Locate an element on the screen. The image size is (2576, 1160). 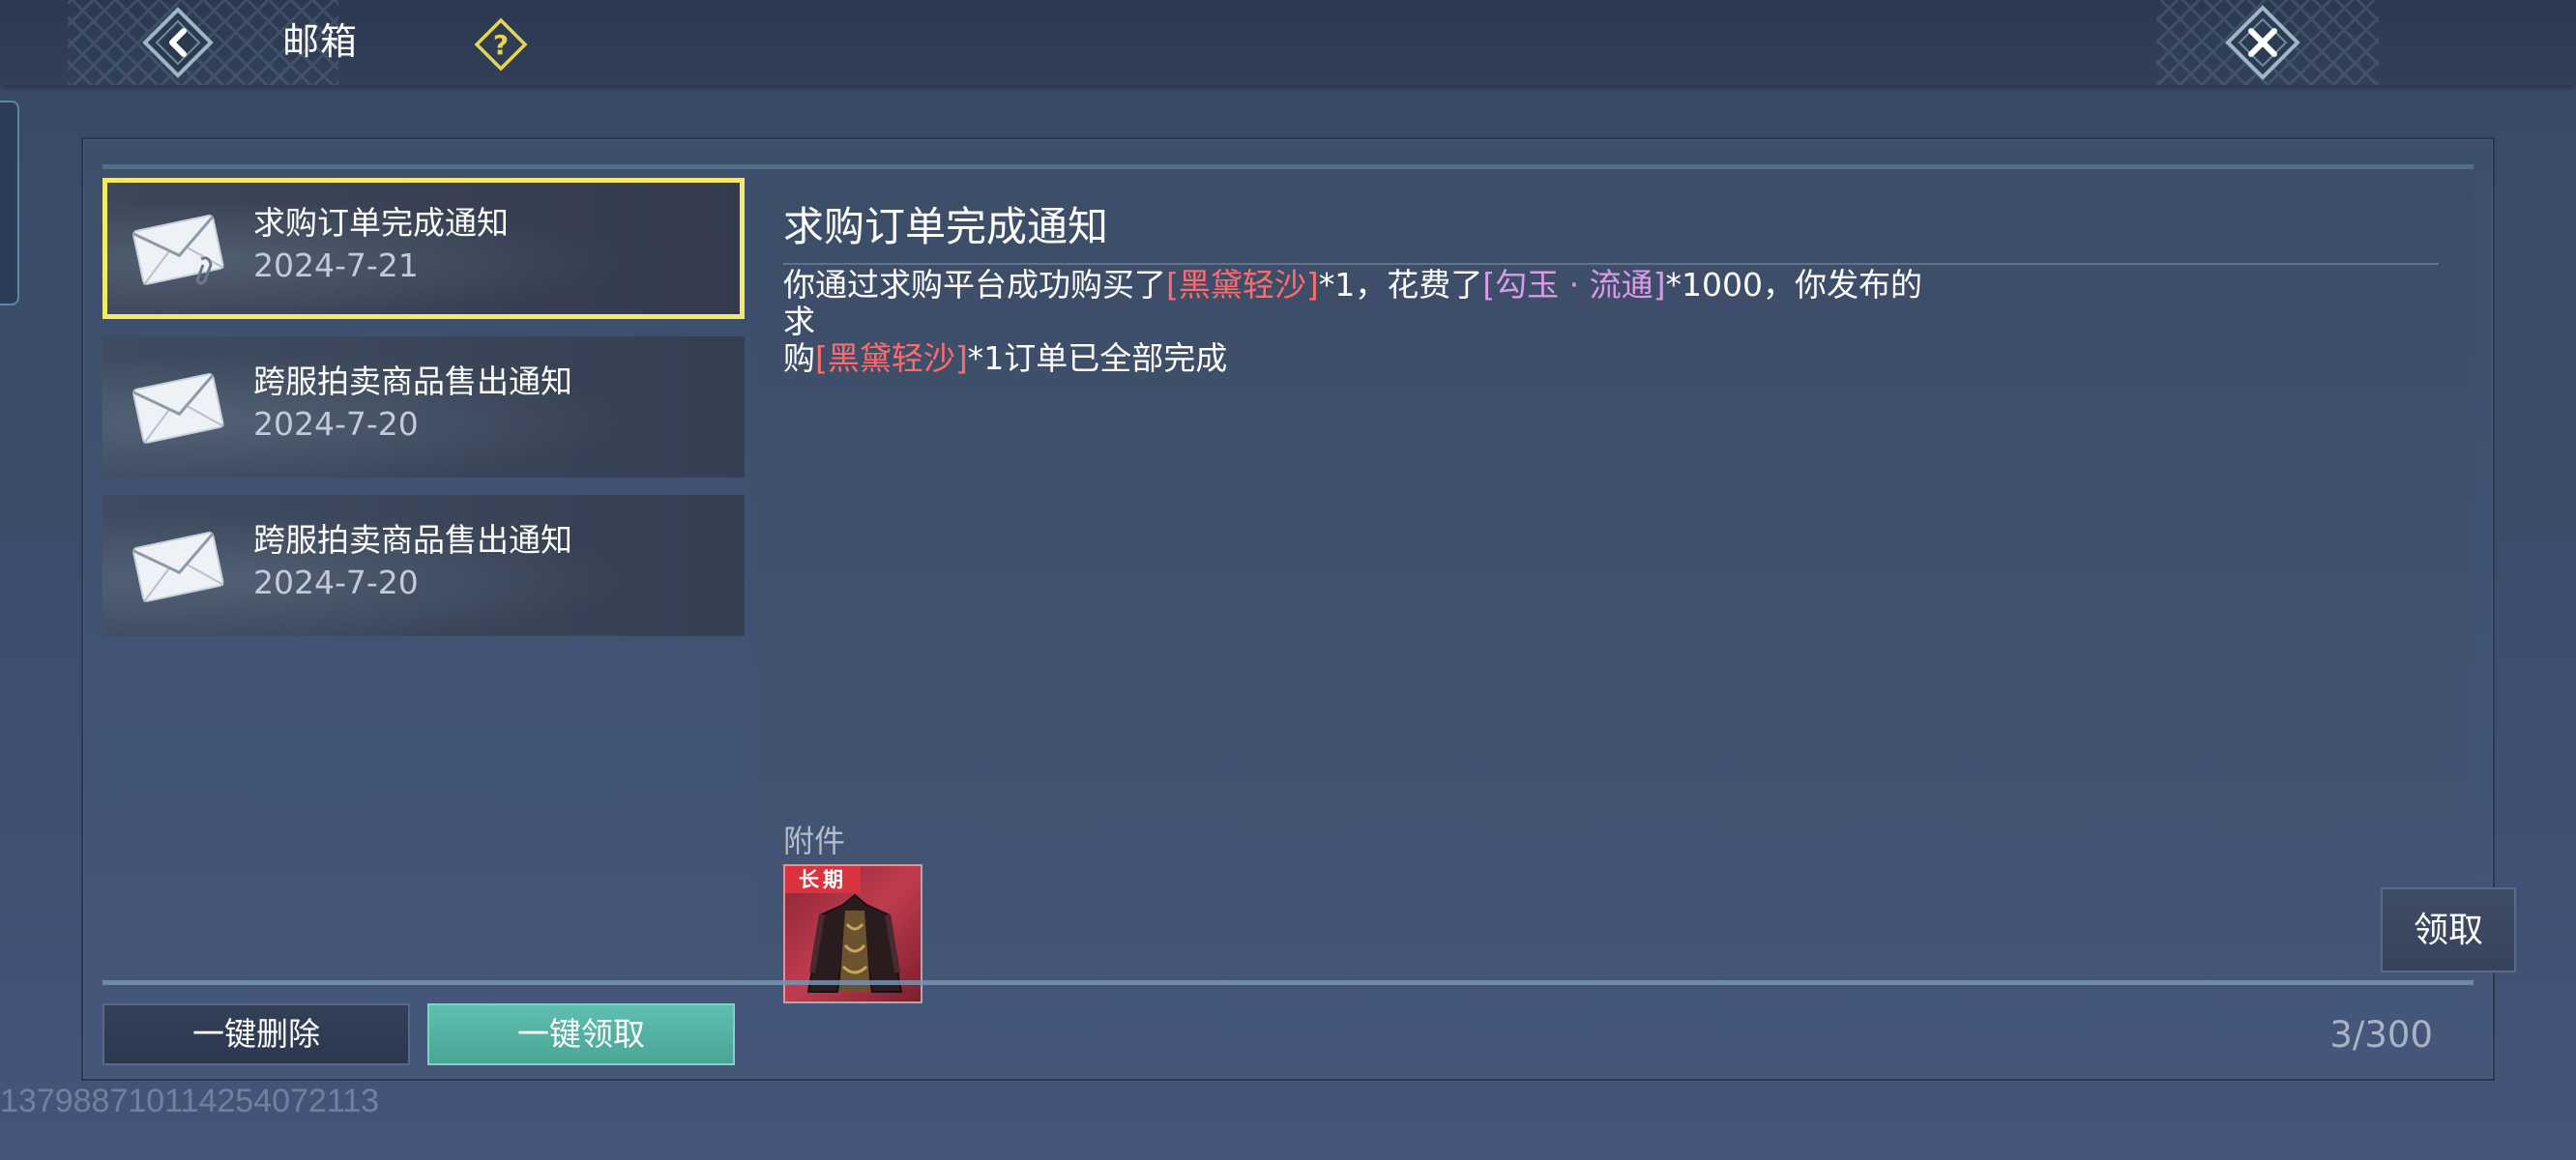
back-arrow-icon is located at coordinates (178, 43).